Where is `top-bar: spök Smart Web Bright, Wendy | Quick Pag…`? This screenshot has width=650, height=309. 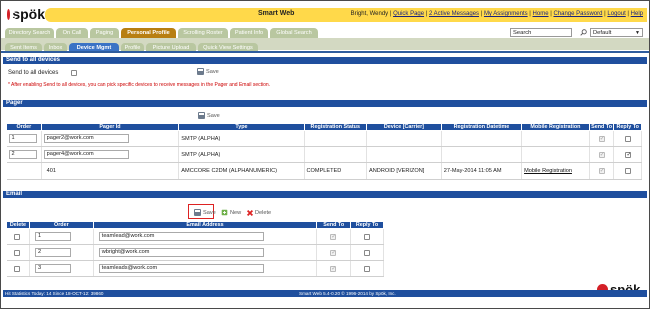
top-bar: spök Smart Web Bright, Wendy | Quick Pag… is located at coordinates (325, 14).